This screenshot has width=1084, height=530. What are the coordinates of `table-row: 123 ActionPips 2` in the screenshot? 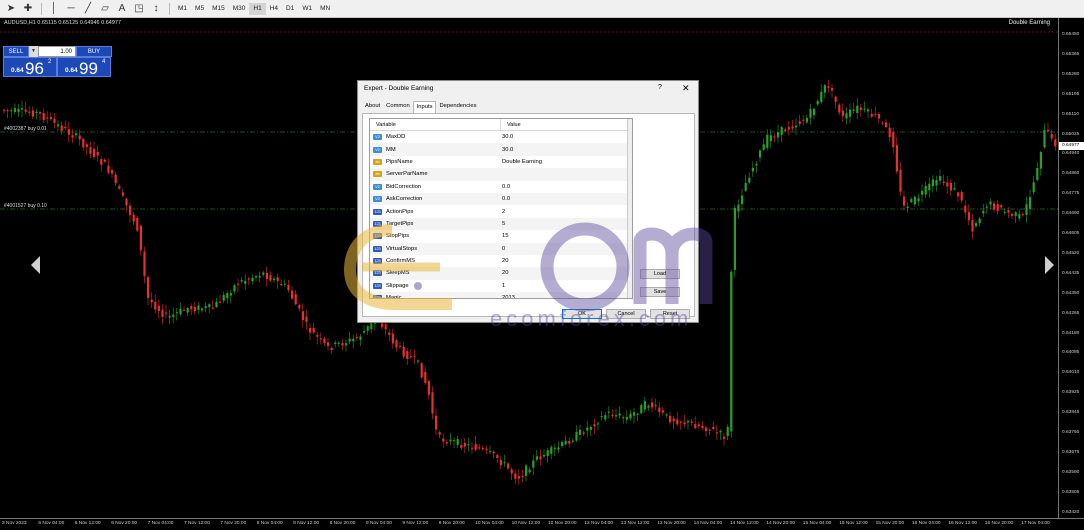 It's located at (501, 211).